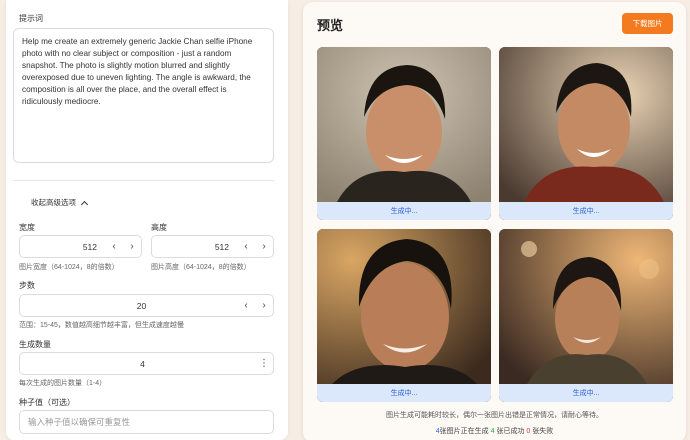  Describe the element at coordinates (80, 246) in the screenshot. I see `width-input: 512 ‹ ›` at that location.